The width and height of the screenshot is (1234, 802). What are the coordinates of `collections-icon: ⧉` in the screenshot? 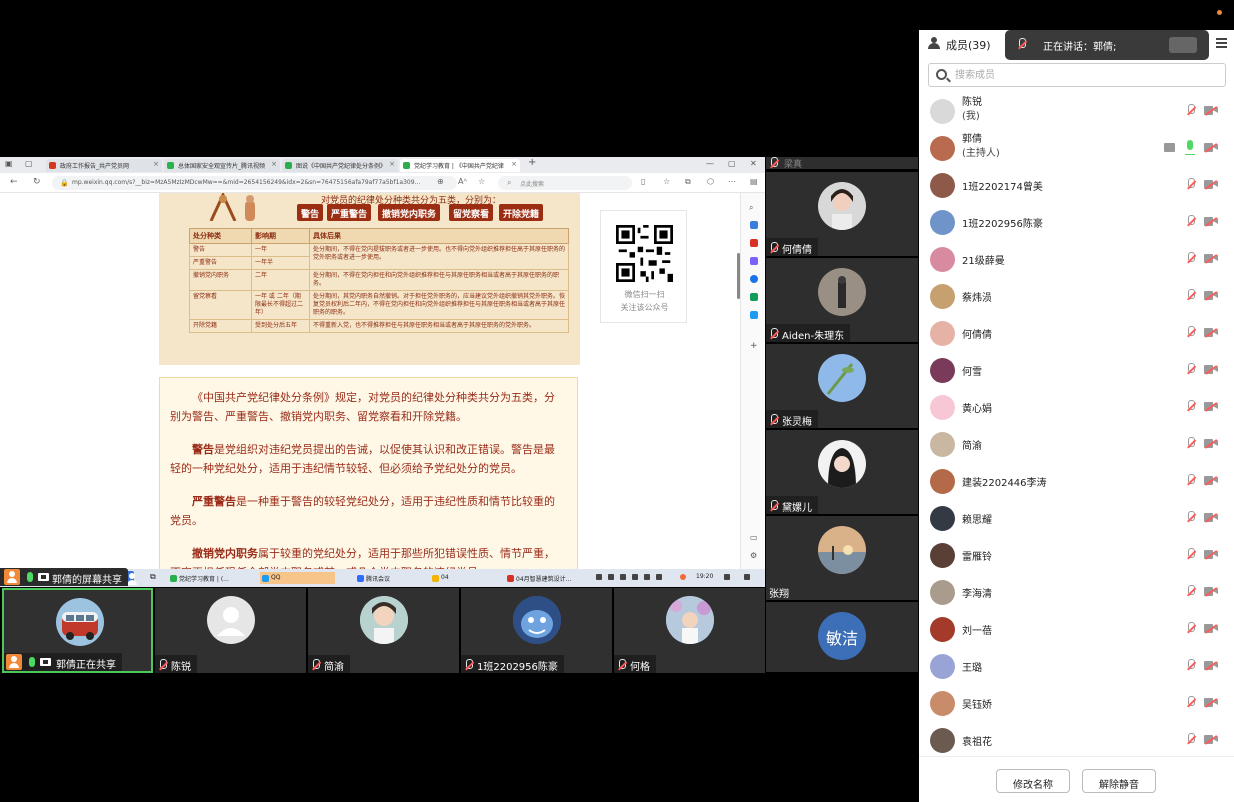 It's located at (688, 182).